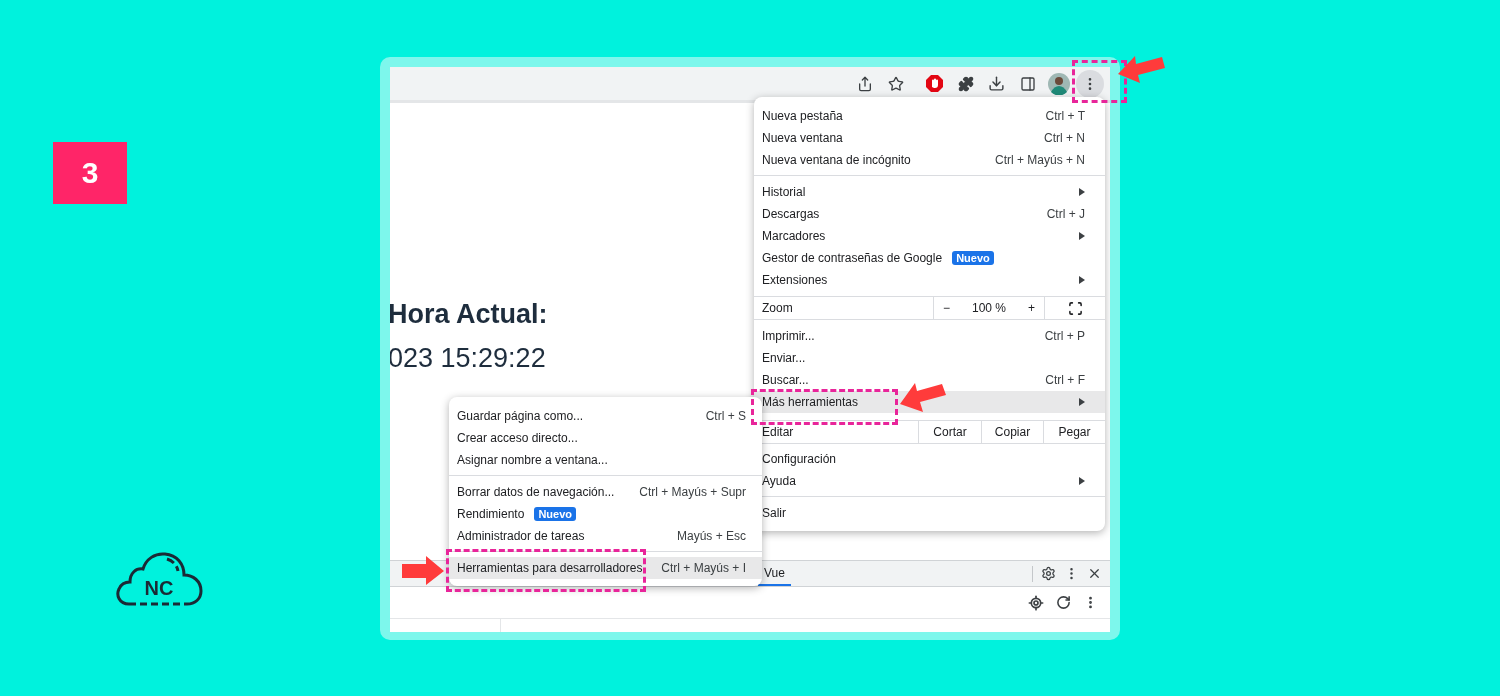 This screenshot has height=696, width=1500. What do you see at coordinates (1074, 432) in the screenshot?
I see `edit-action-button: Pegar` at bounding box center [1074, 432].